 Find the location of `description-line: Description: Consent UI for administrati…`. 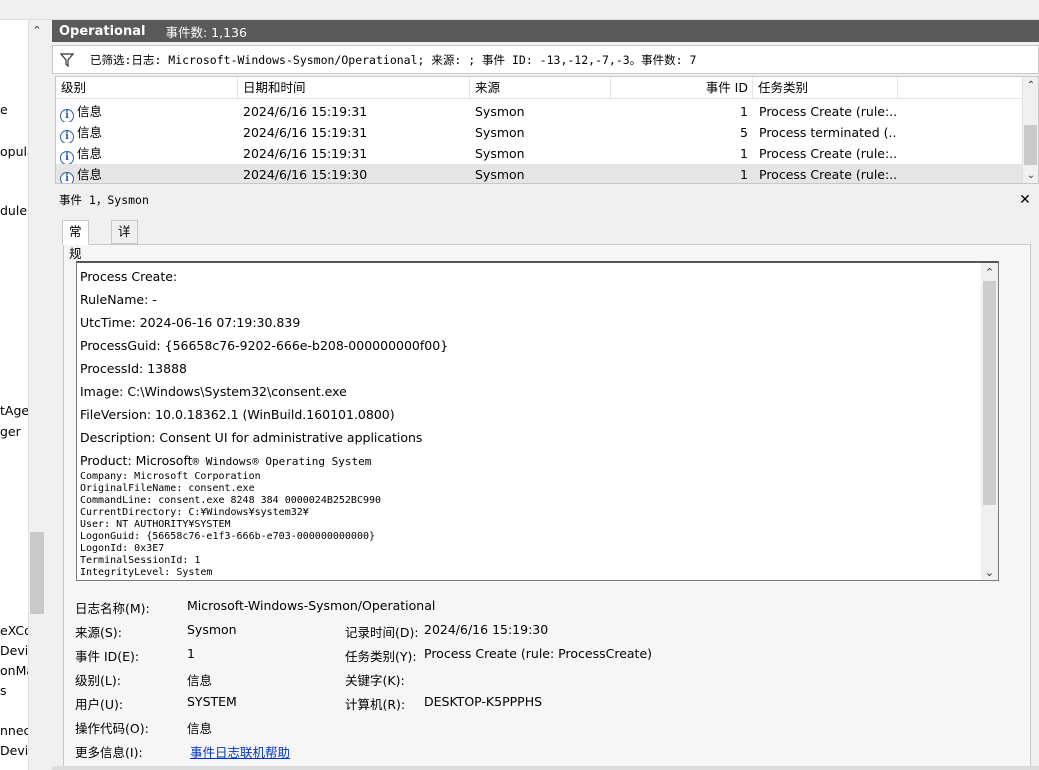

description-line: Description: Consent UI for administrati… is located at coordinates (251, 437).